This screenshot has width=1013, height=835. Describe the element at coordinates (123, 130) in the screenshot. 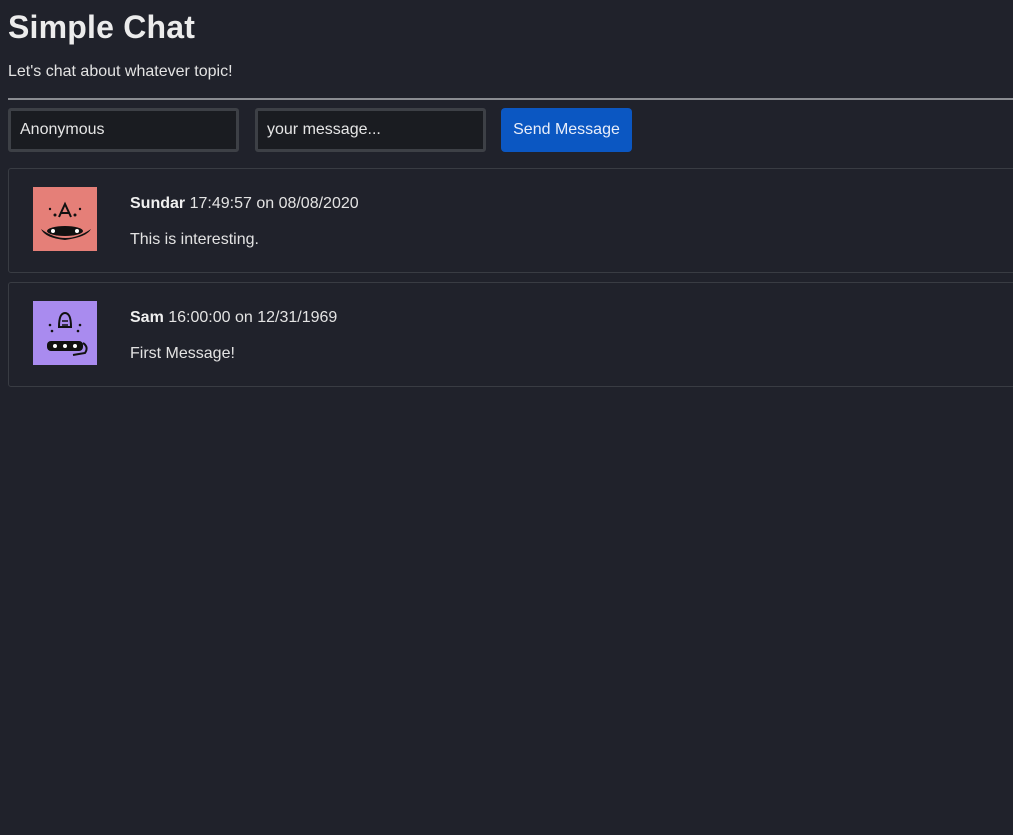

I see `name-input` at that location.